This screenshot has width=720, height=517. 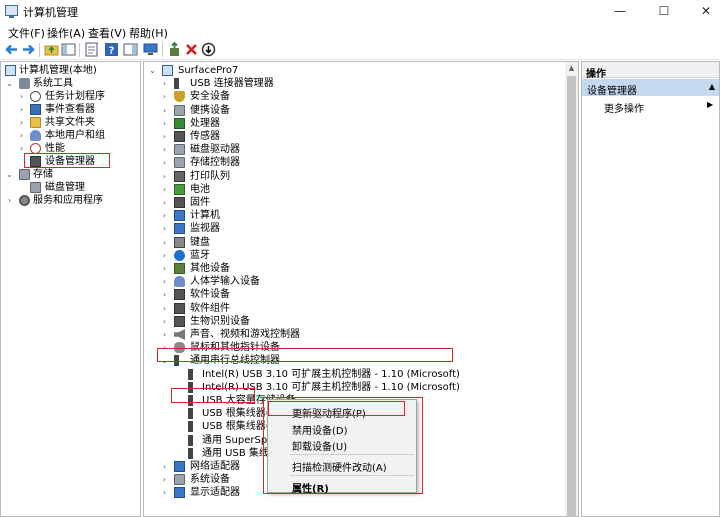 What do you see at coordinates (365, 281) in the screenshot?
I see `device-category: › 人体学输入设备` at bounding box center [365, 281].